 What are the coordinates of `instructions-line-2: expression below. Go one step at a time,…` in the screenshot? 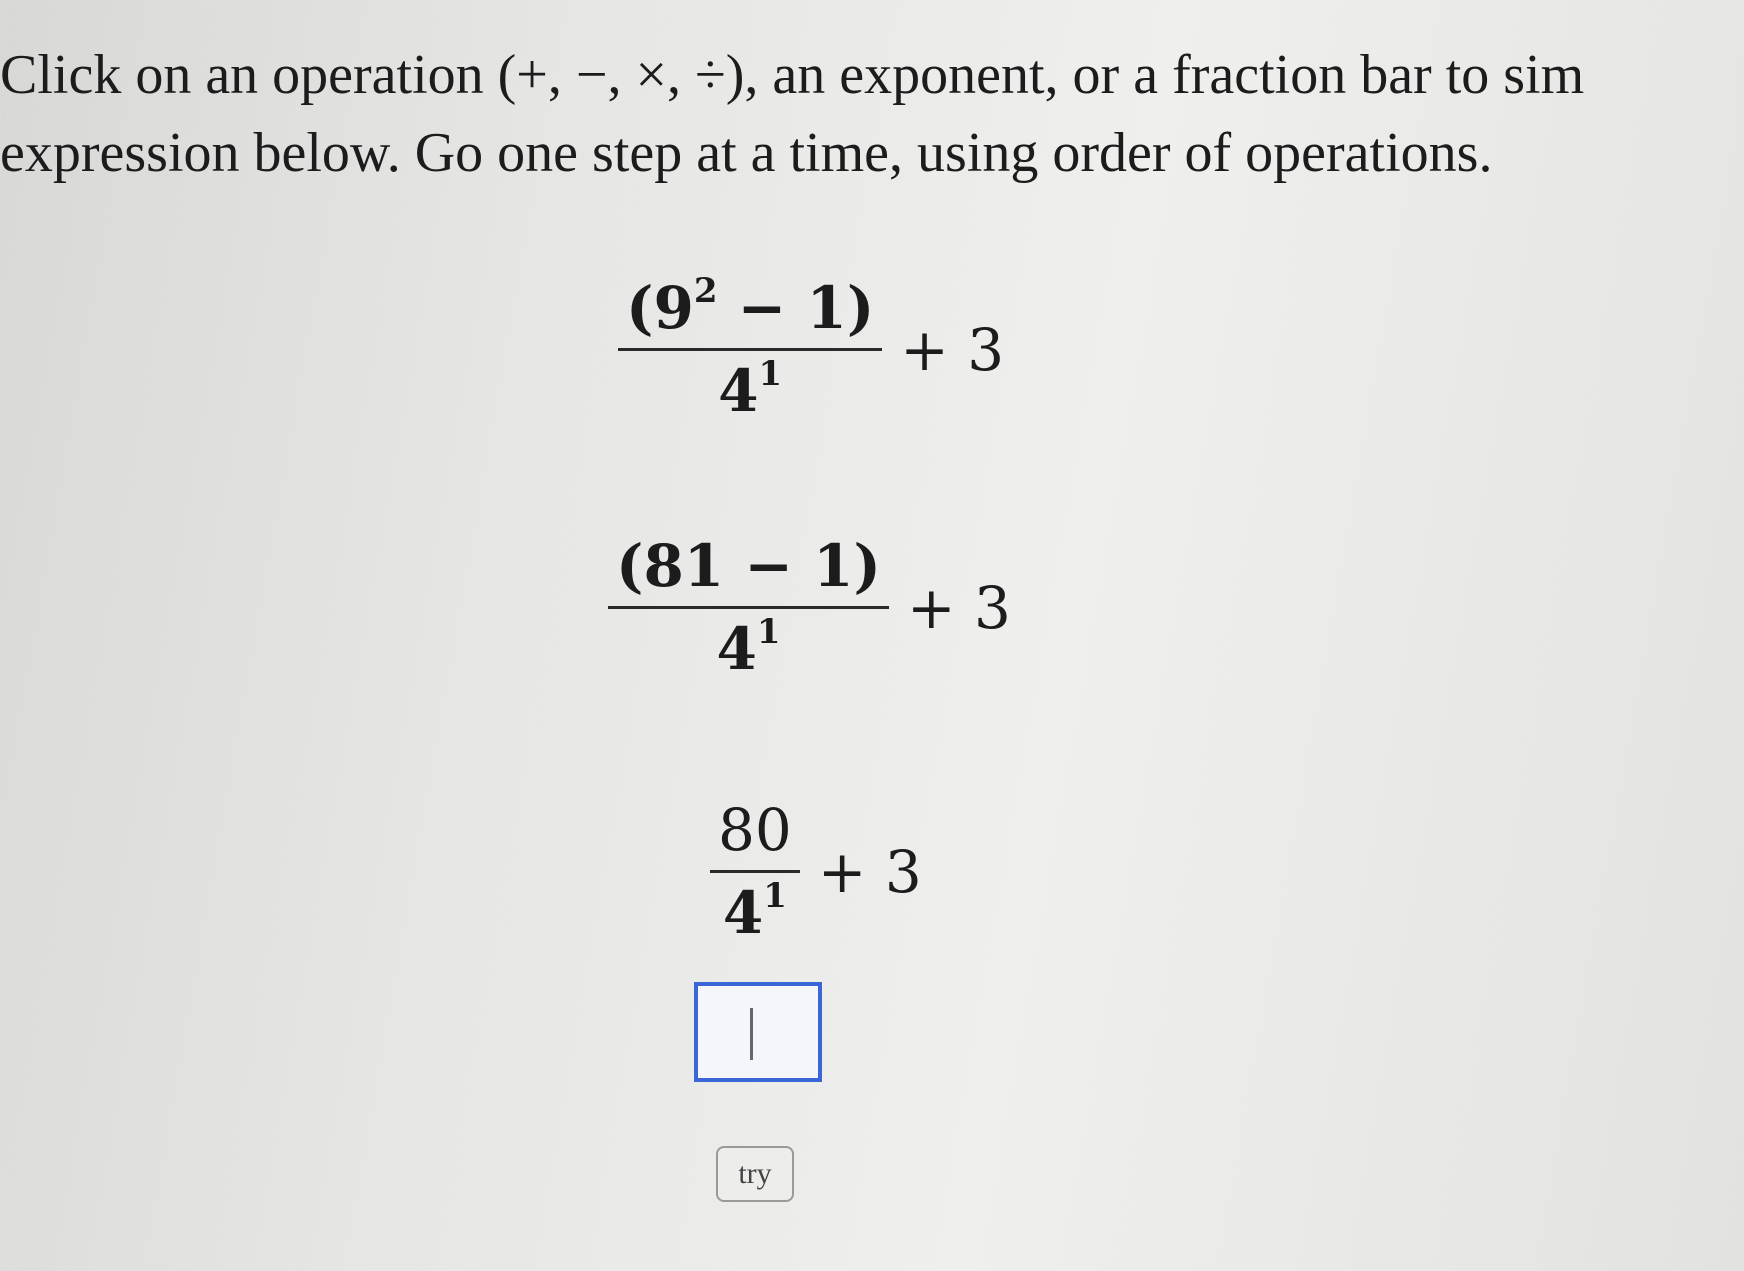 It's located at (746, 153).